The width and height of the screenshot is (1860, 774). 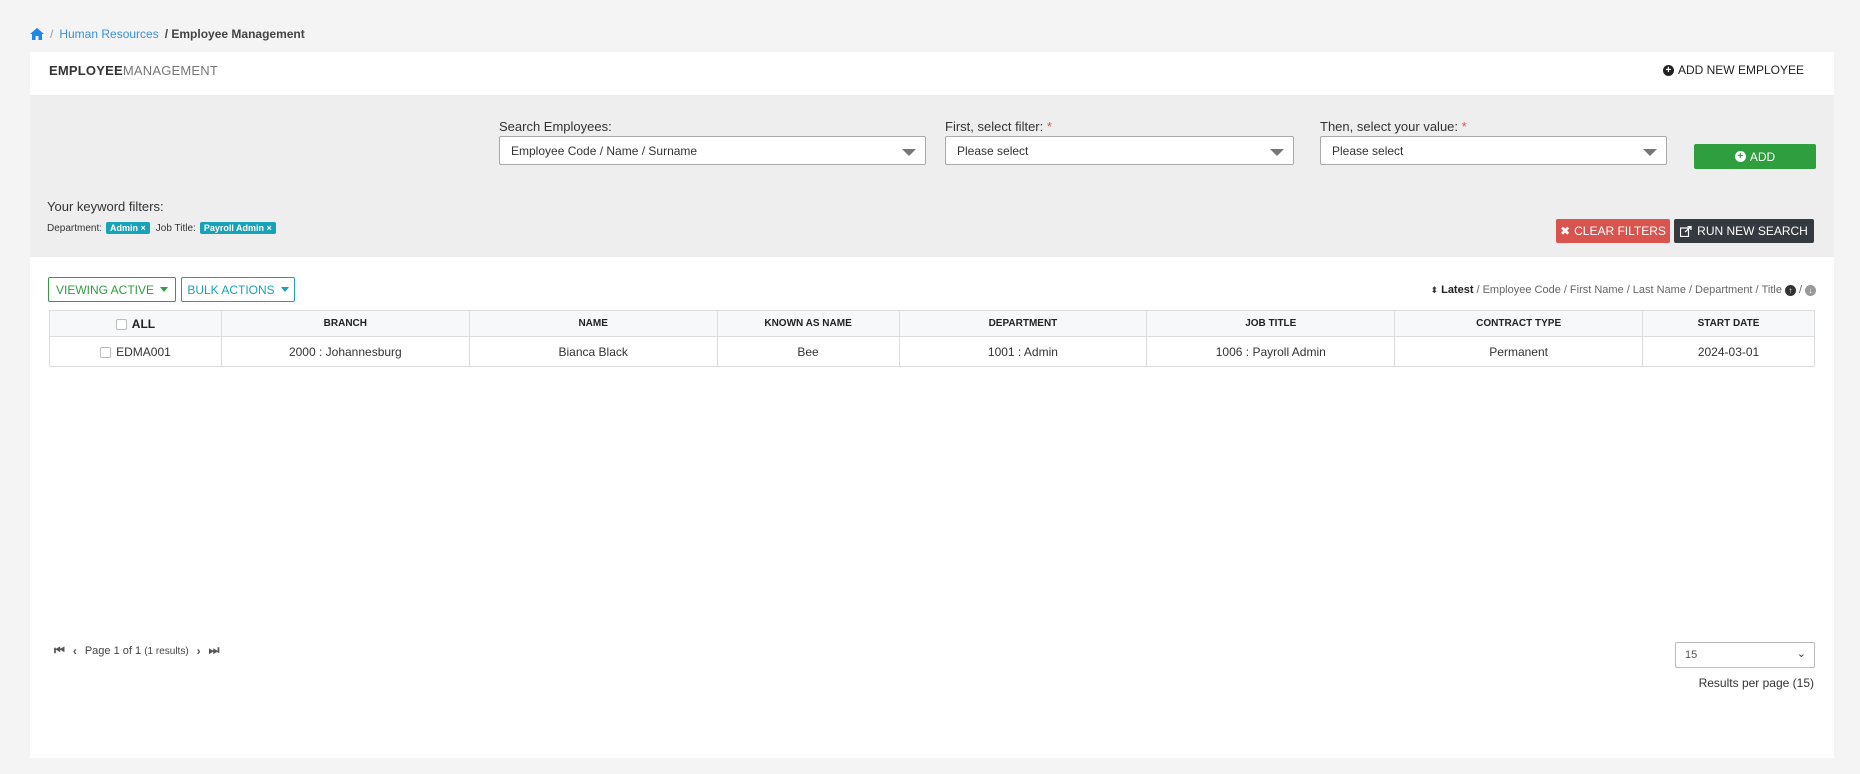 I want to click on keyword-filters-title: Your keyword filters:, so click(x=105, y=206).